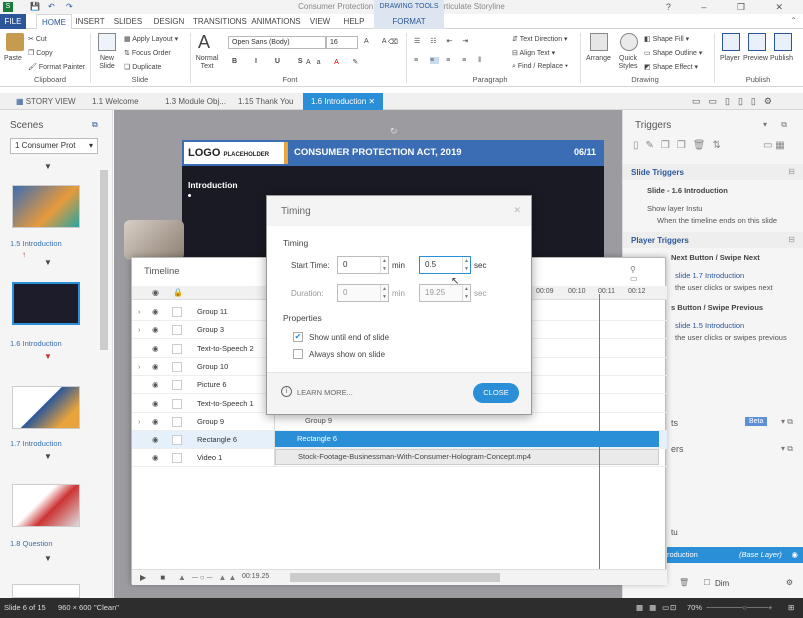 The width and height of the screenshot is (803, 618). What do you see at coordinates (731, 42) in the screenshot?
I see `player-icon` at bounding box center [731, 42].